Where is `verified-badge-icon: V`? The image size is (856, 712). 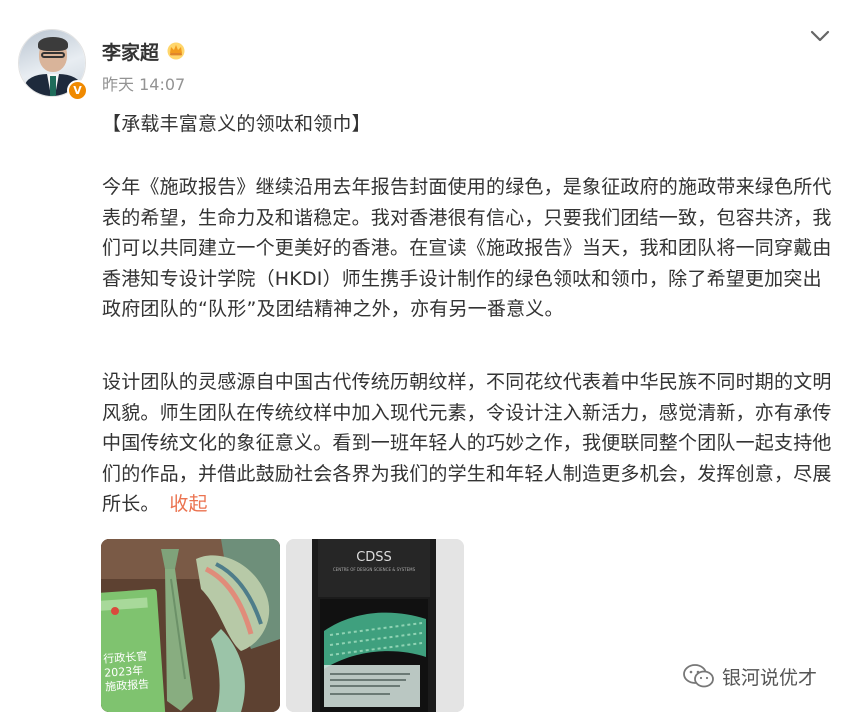
verified-badge-icon: V is located at coordinates (77, 90).